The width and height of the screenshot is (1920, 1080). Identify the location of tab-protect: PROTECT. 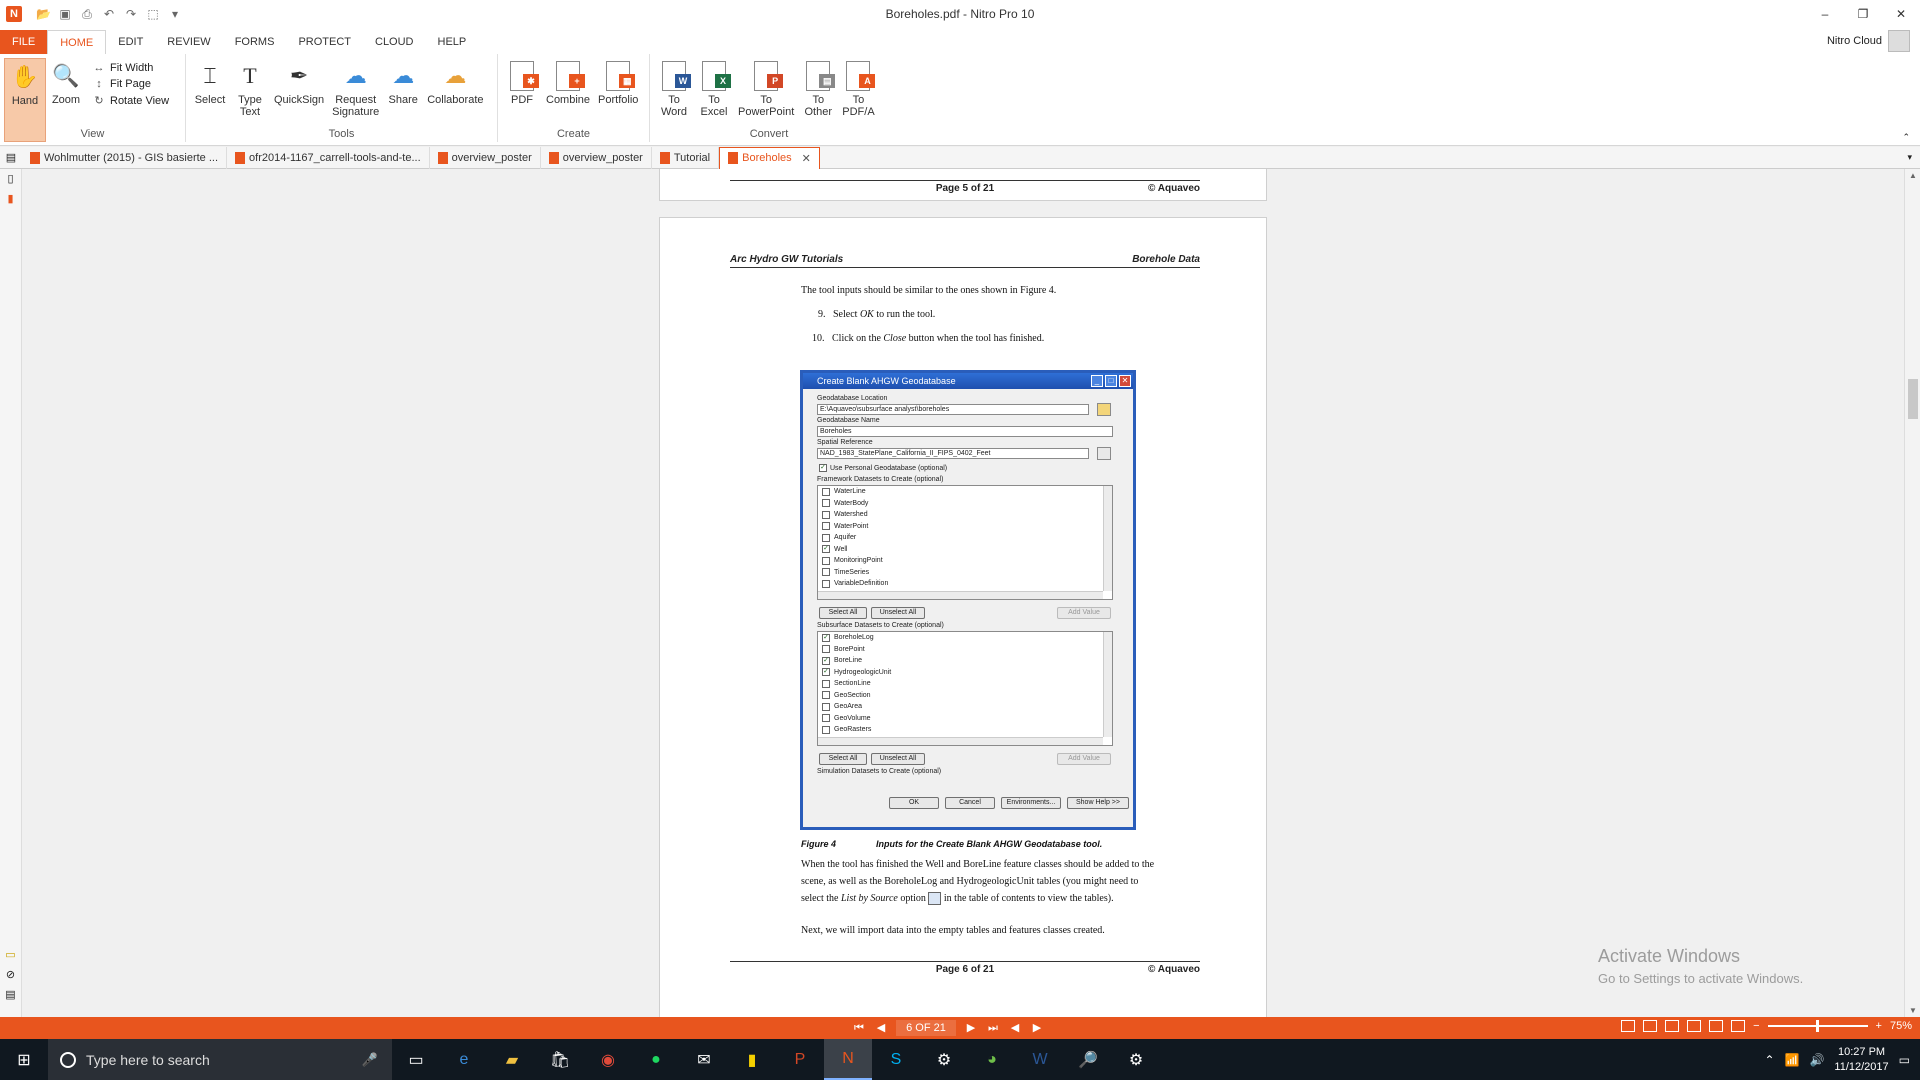
(324, 42).